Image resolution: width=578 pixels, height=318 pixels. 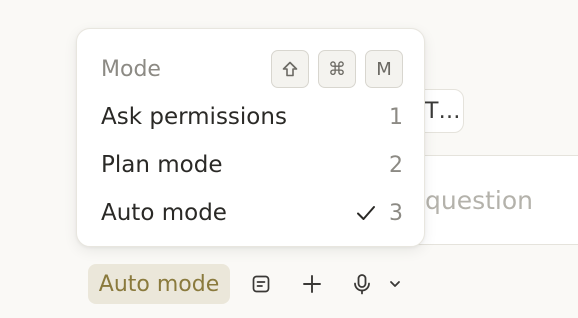 I want to click on add-button, so click(x=312, y=284).